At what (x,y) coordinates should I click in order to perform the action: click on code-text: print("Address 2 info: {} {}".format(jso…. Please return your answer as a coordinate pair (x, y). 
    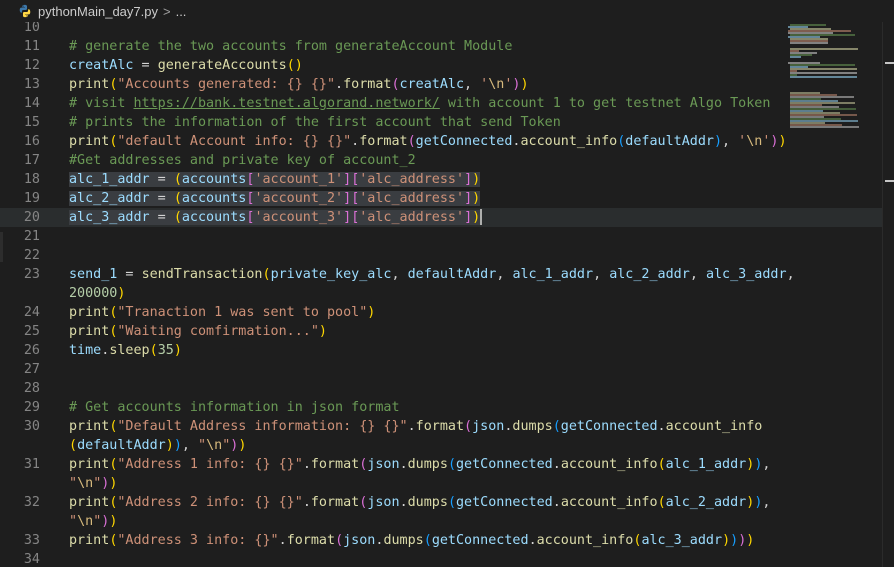
    Looking at the image, I should click on (420, 502).